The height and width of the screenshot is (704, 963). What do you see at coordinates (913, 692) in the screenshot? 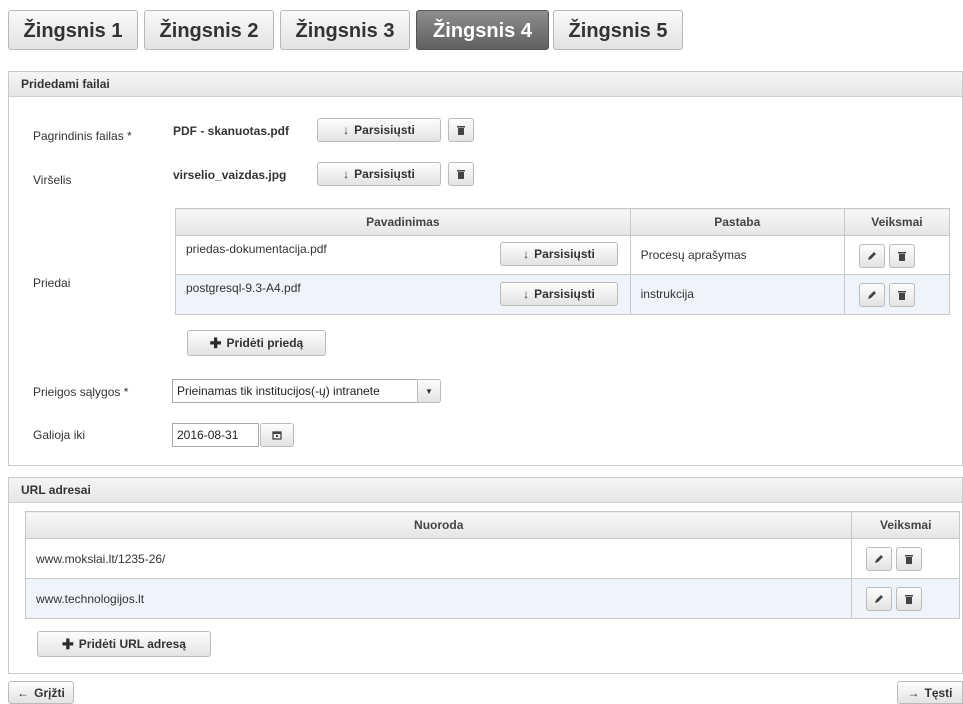
I see `arrow-right-icon: →` at bounding box center [913, 692].